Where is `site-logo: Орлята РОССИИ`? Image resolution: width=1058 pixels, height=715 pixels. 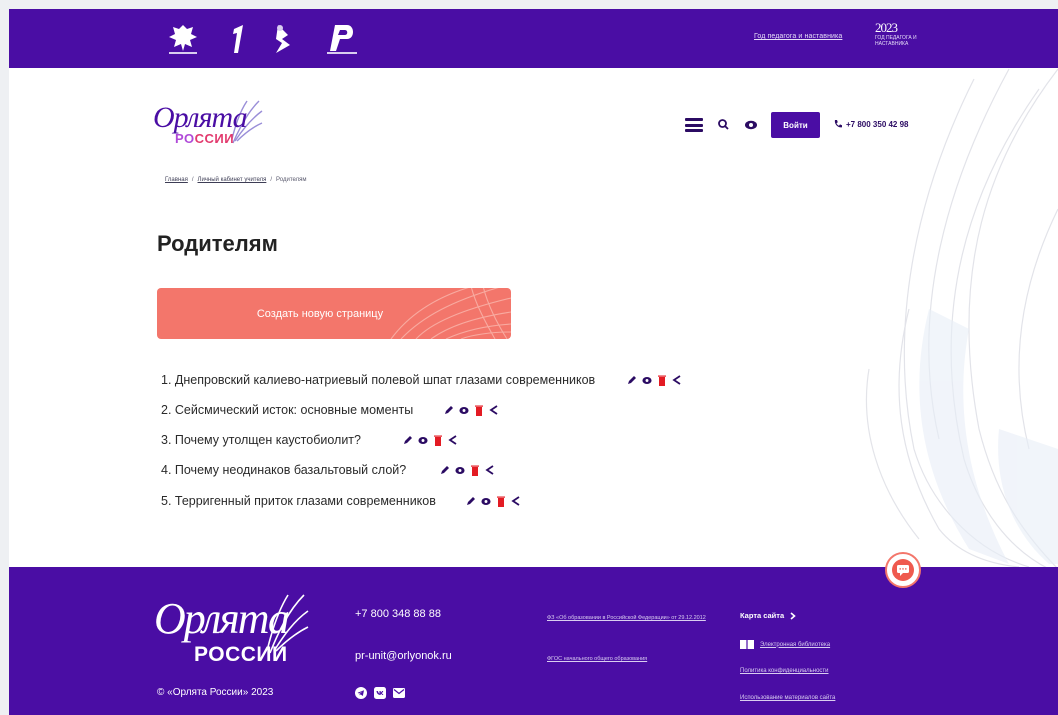 site-logo: Орлята РОССИИ is located at coordinates (208, 127).